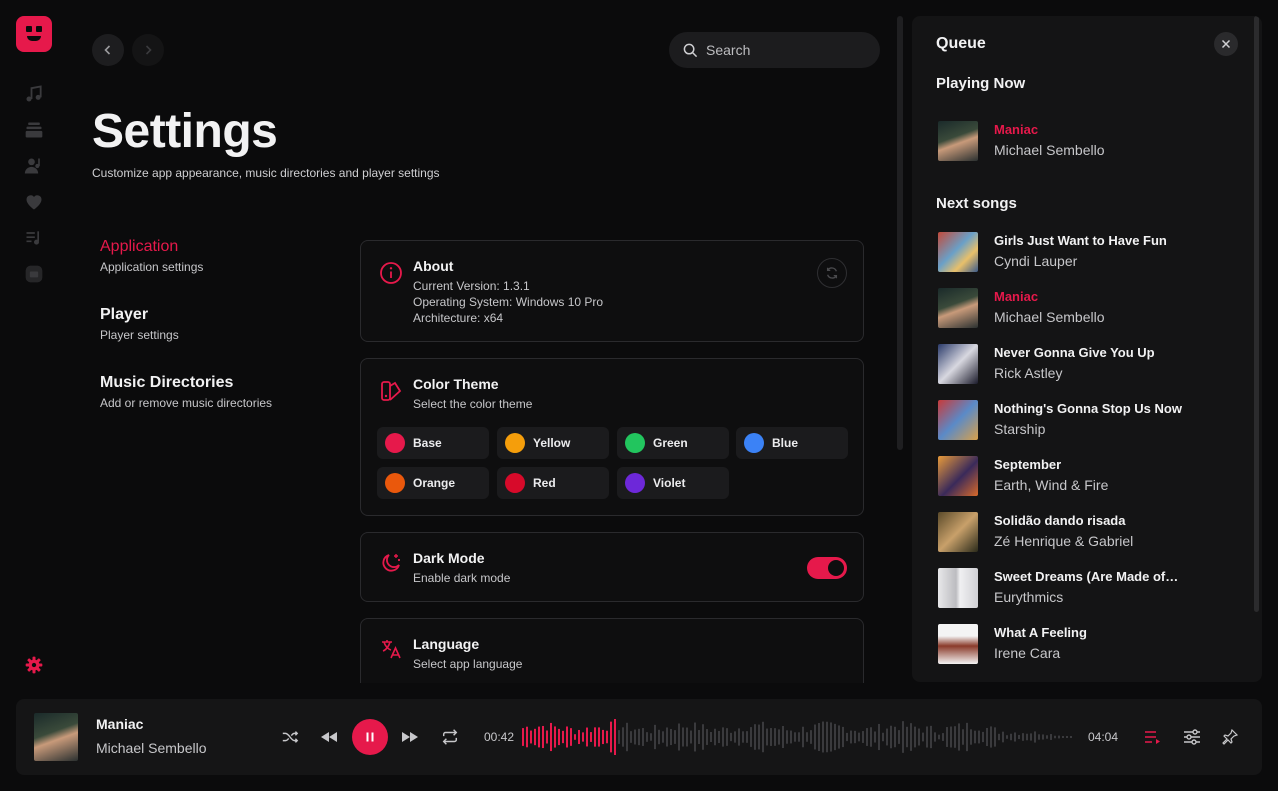 This screenshot has width=1278, height=791. What do you see at coordinates (832, 273) in the screenshot?
I see `check-update-button` at bounding box center [832, 273].